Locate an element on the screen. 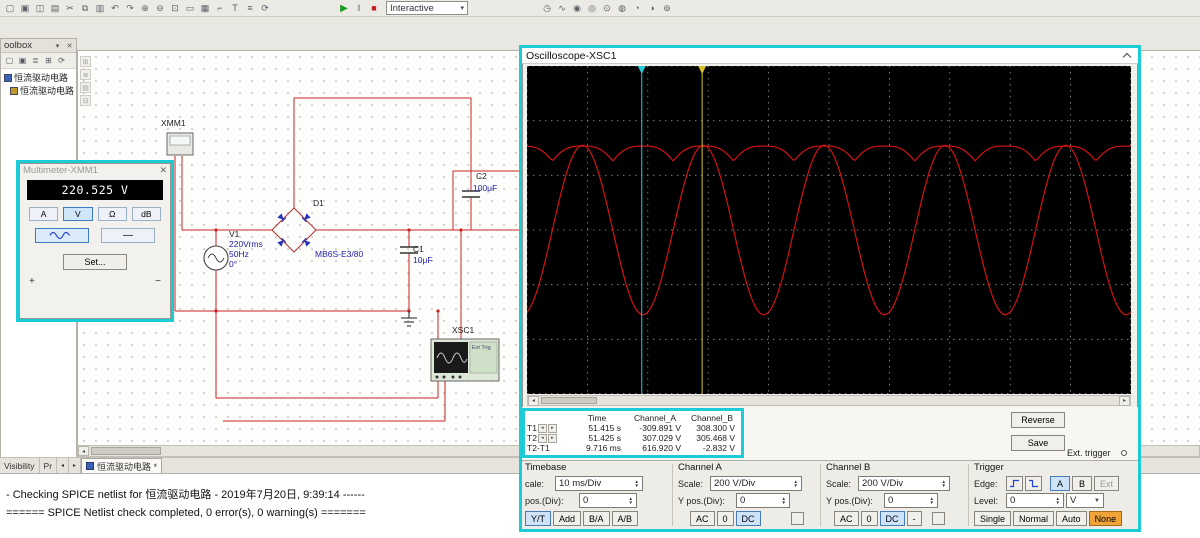  ac-source-v1 is located at coordinates (216, 258).